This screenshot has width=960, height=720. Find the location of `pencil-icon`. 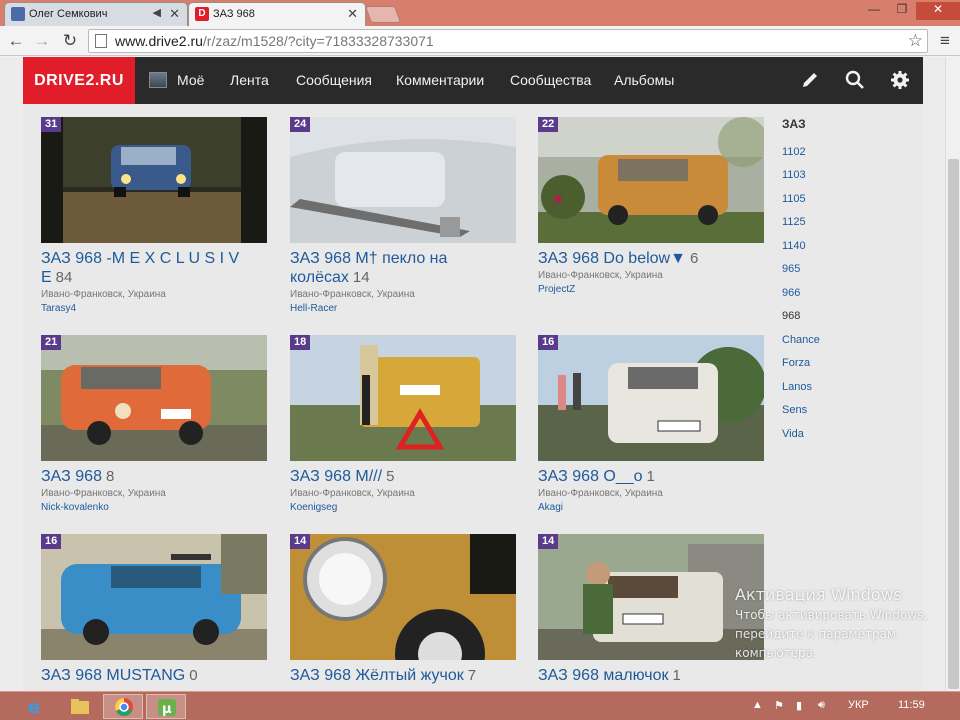

pencil-icon is located at coordinates (810, 80).